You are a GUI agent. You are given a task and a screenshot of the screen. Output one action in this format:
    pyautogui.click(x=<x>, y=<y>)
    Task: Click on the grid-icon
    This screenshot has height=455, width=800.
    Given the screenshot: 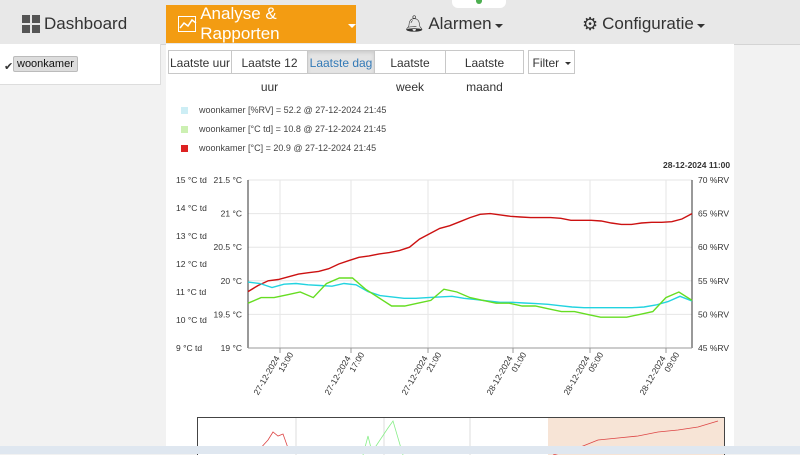 What is the action you would take?
    pyautogui.click(x=31, y=24)
    